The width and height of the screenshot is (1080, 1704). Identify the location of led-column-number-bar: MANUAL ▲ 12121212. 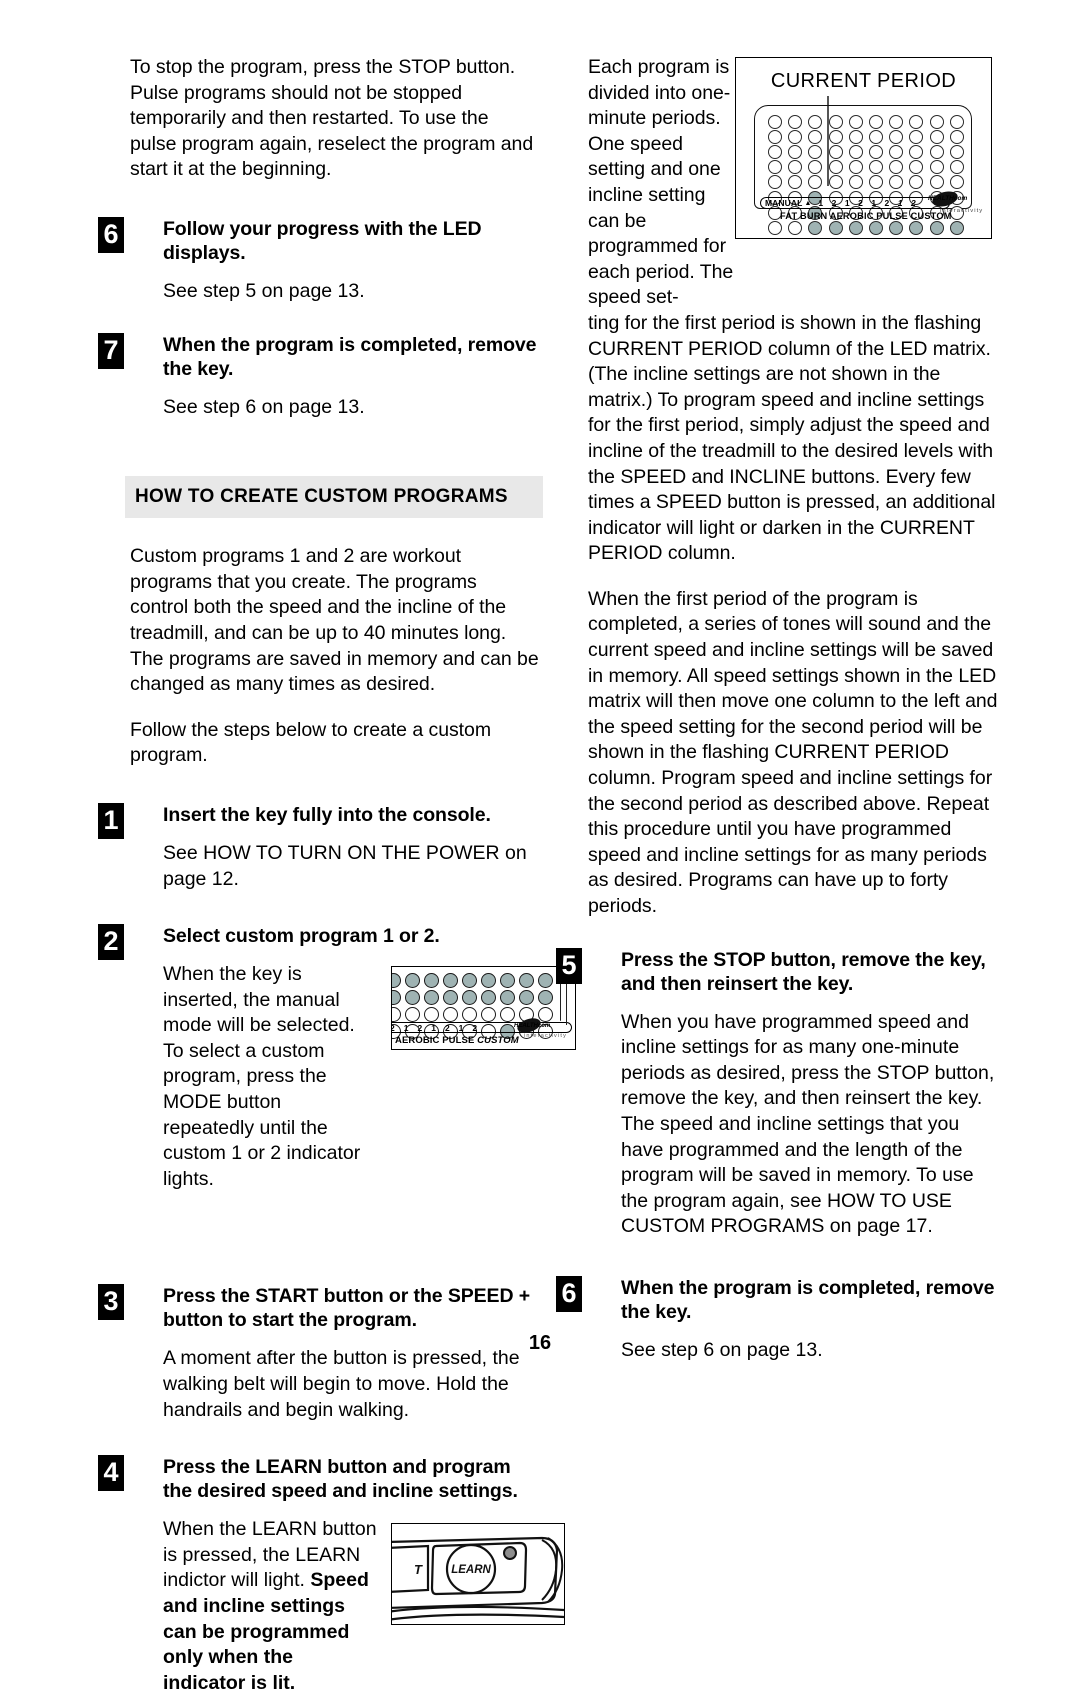
(855, 203).